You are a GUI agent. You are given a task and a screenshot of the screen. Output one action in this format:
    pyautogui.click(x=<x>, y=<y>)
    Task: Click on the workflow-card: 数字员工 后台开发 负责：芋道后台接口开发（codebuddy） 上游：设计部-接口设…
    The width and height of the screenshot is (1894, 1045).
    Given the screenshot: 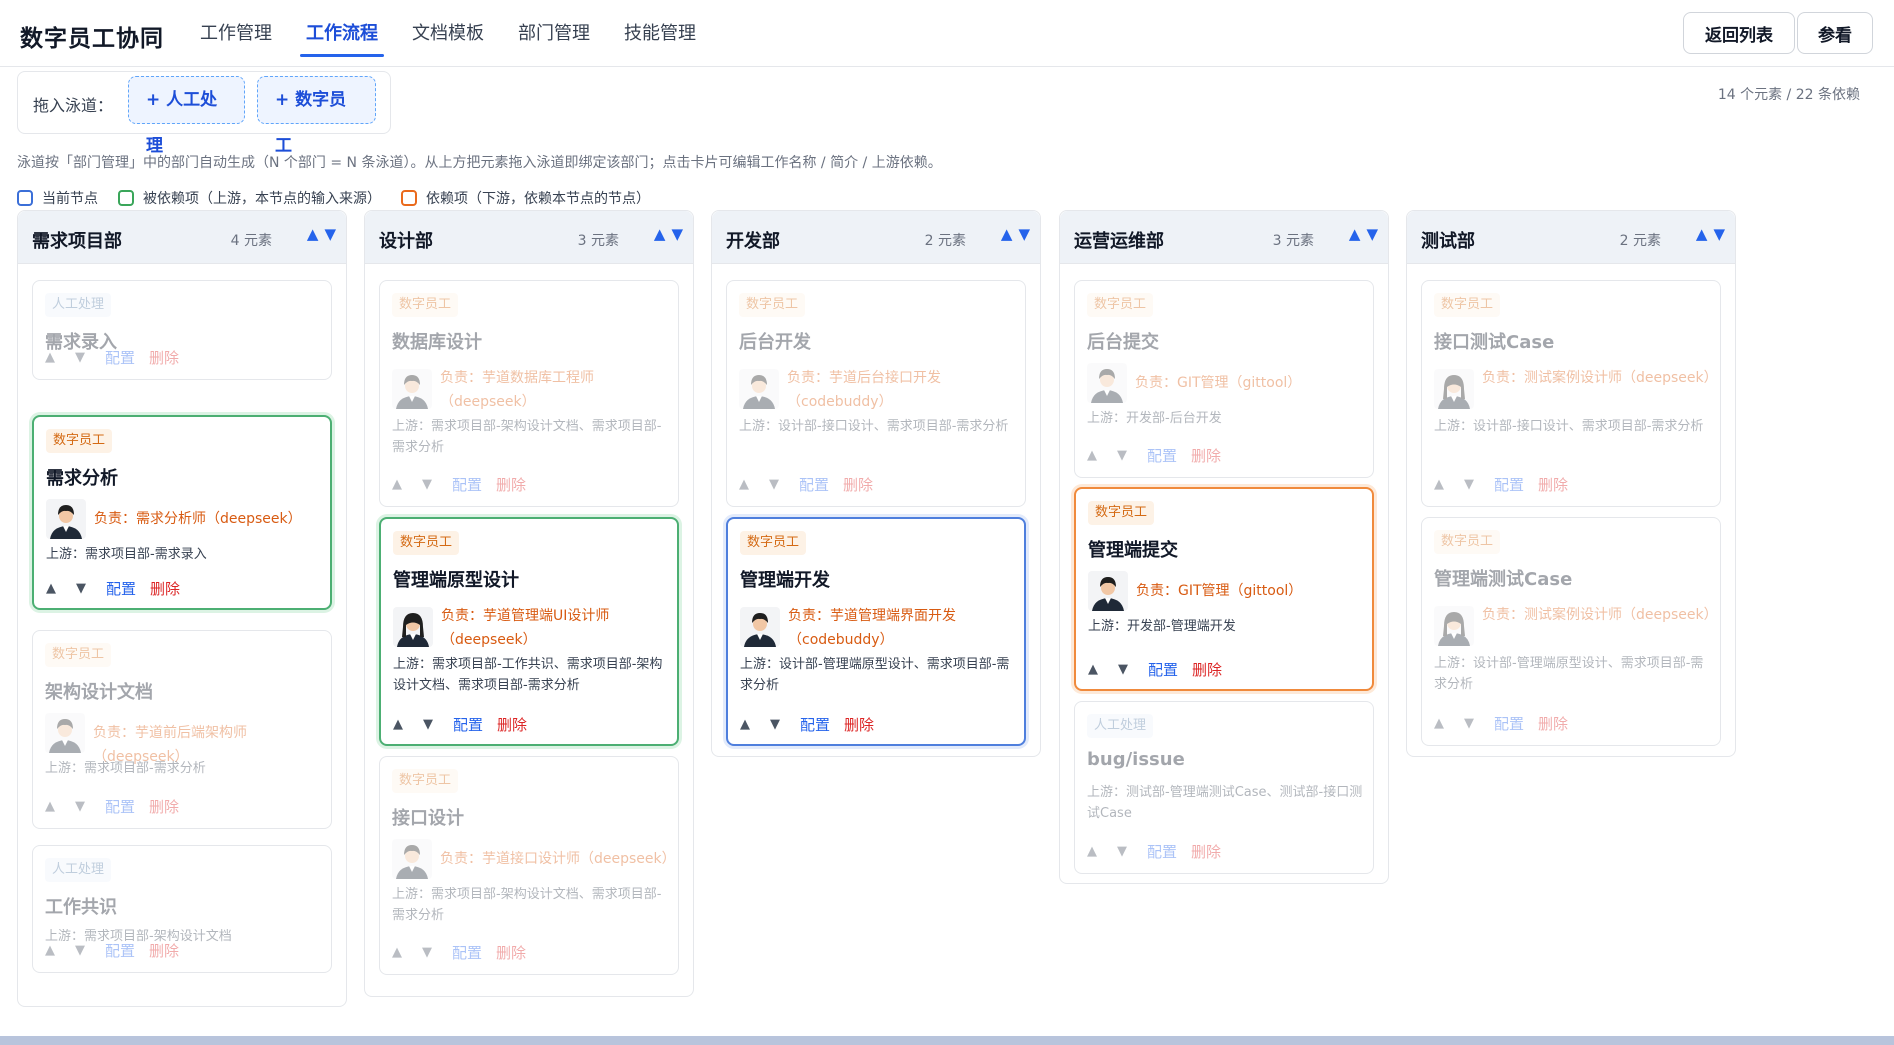 What is the action you would take?
    pyautogui.click(x=876, y=393)
    